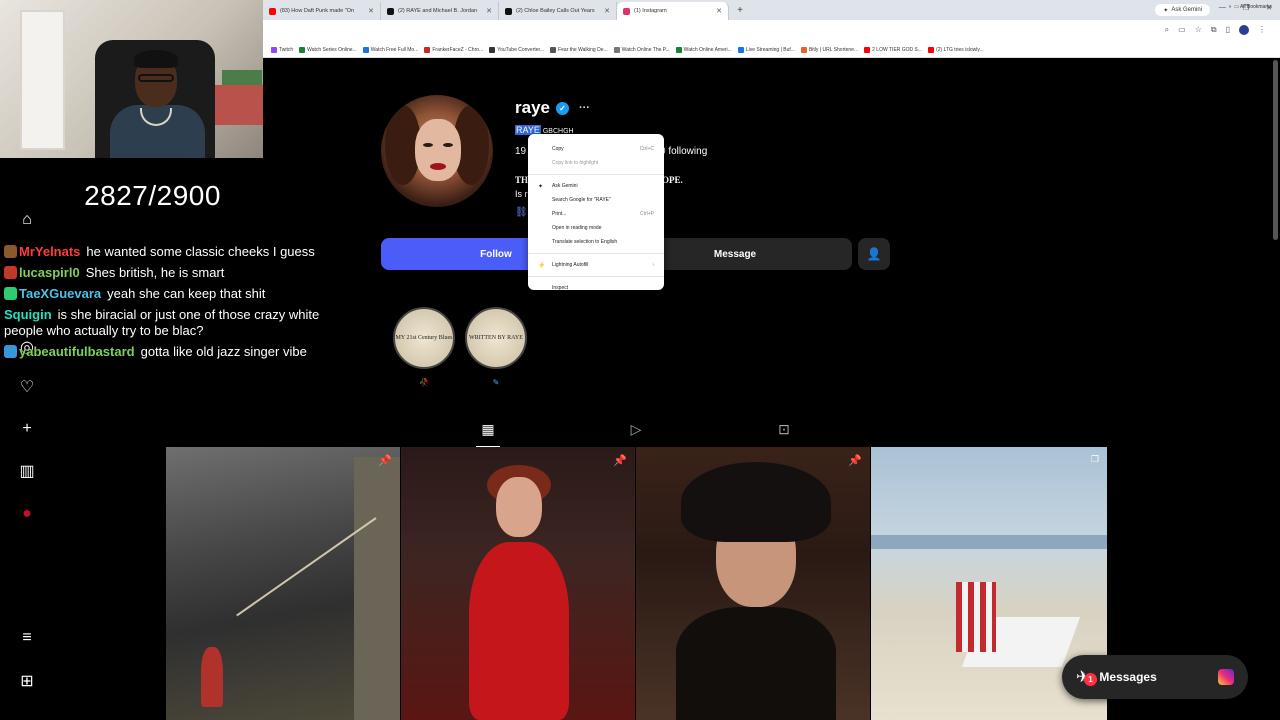 This screenshot has width=1280, height=720. Describe the element at coordinates (1198, 30) in the screenshot. I see `bookmark-star-icon: ☆` at that location.